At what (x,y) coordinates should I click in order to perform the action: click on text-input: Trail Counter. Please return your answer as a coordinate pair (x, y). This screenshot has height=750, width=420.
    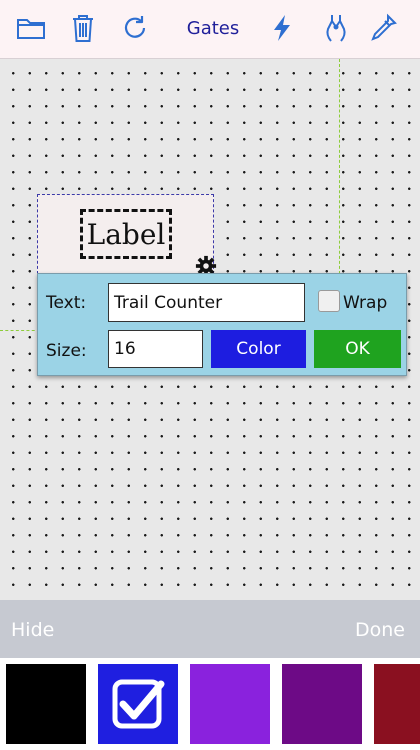
    Looking at the image, I should click on (206, 302).